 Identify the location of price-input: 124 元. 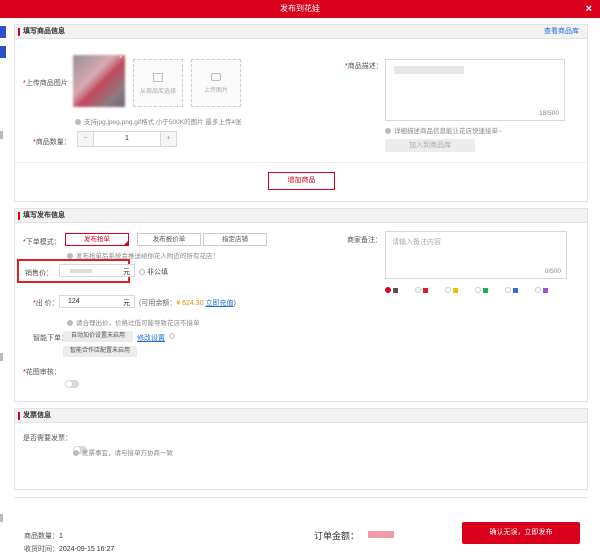
(97, 301).